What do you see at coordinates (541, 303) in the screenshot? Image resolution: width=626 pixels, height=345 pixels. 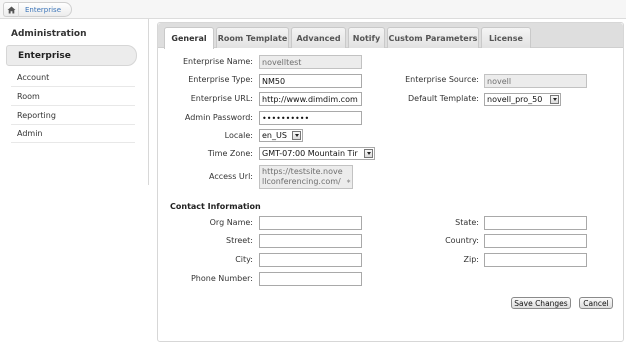 I see `save-changes-button: Save Changes` at bounding box center [541, 303].